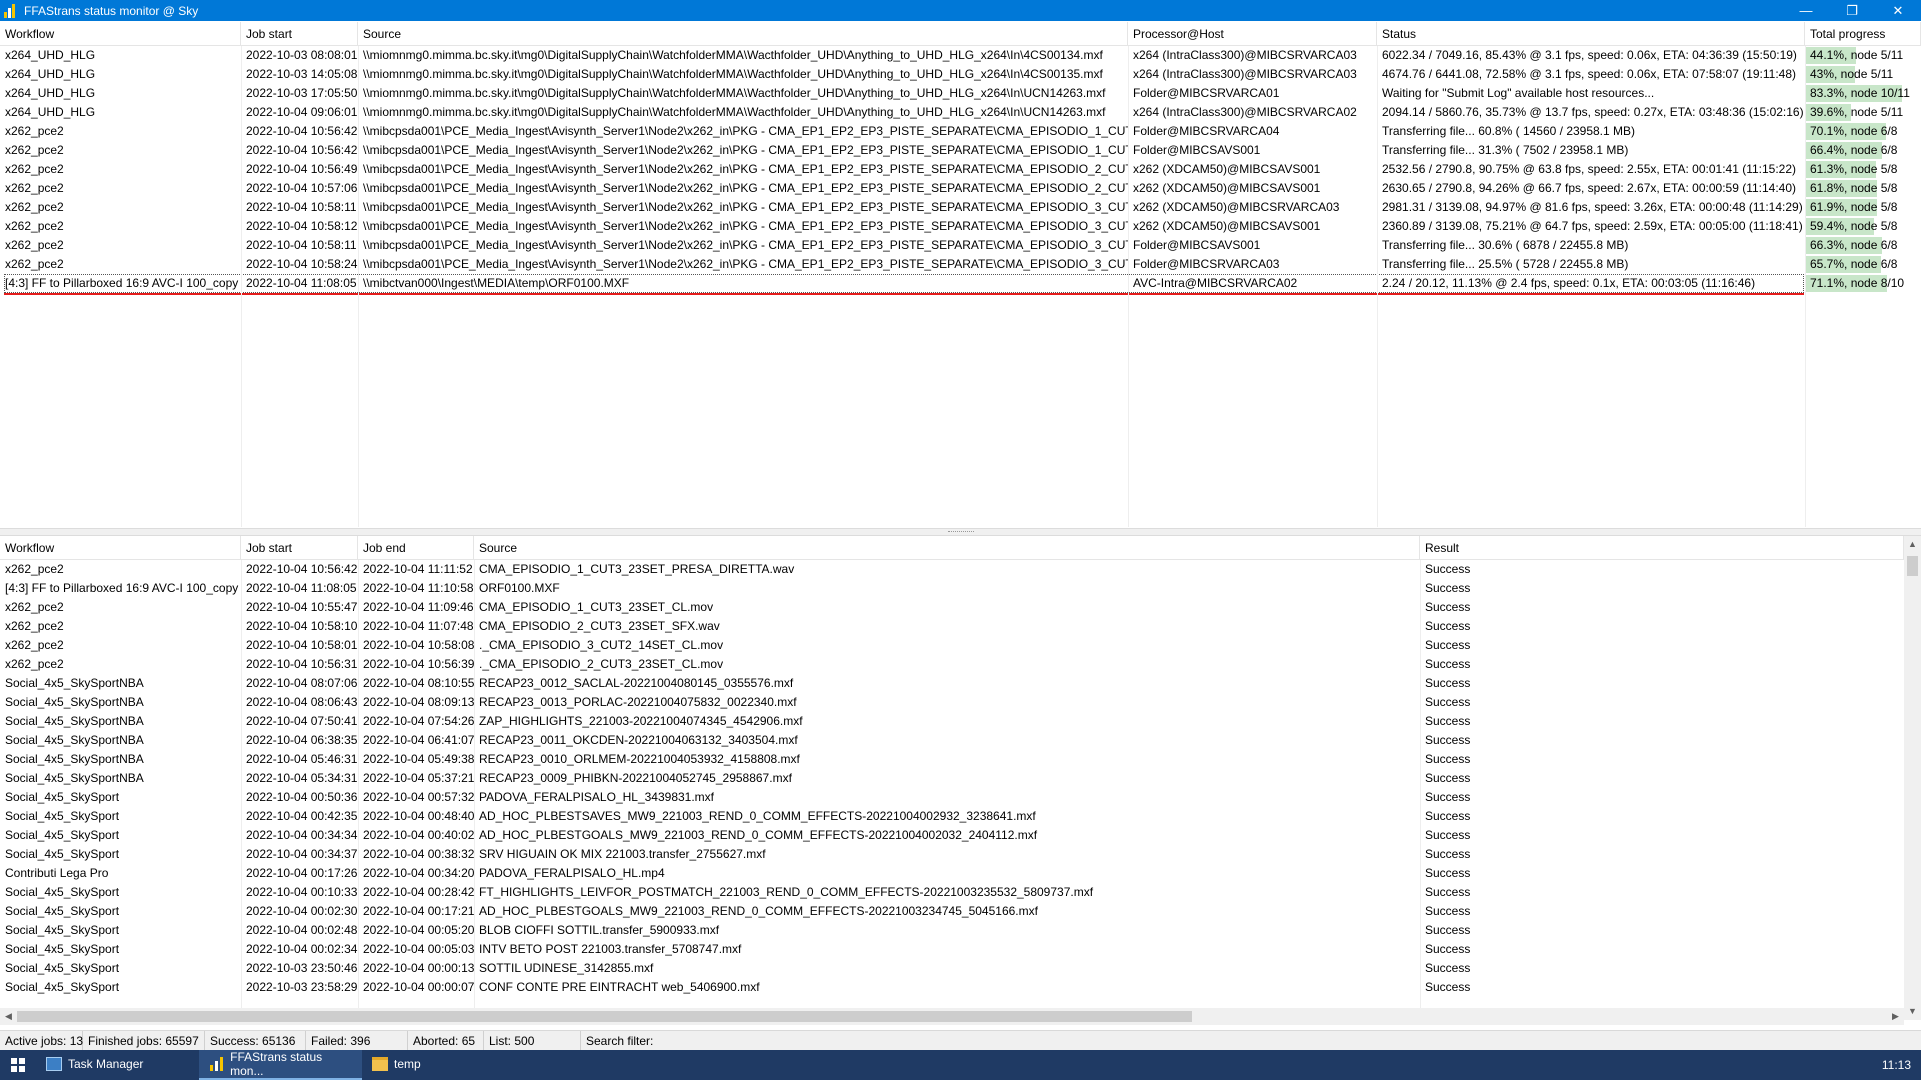  I want to click on column-header-result: Result, so click(1662, 548).